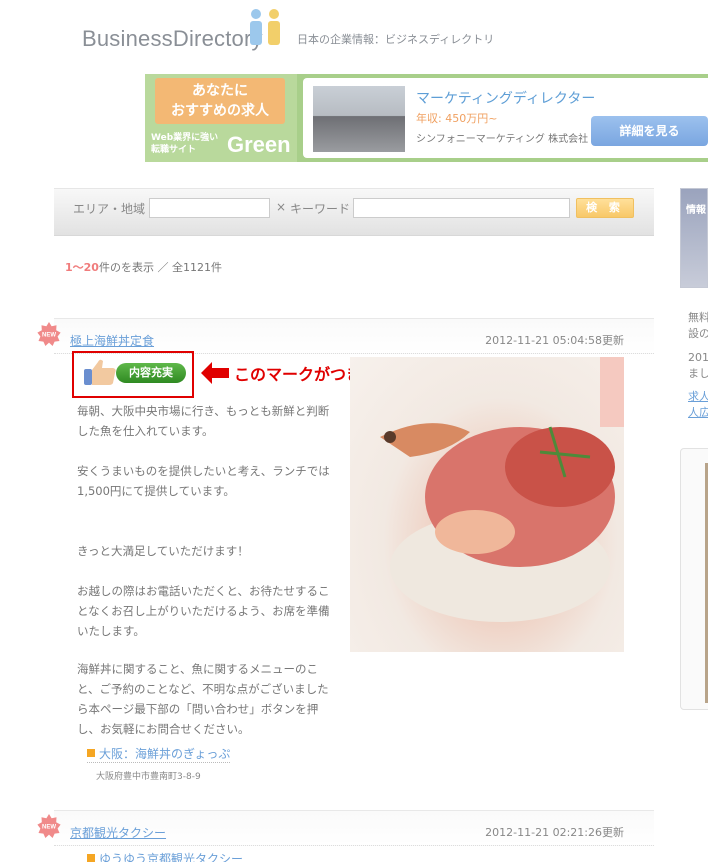  I want to click on site-tagline: 日本の企業情報：ビジネスディレクトリ, so click(396, 39).